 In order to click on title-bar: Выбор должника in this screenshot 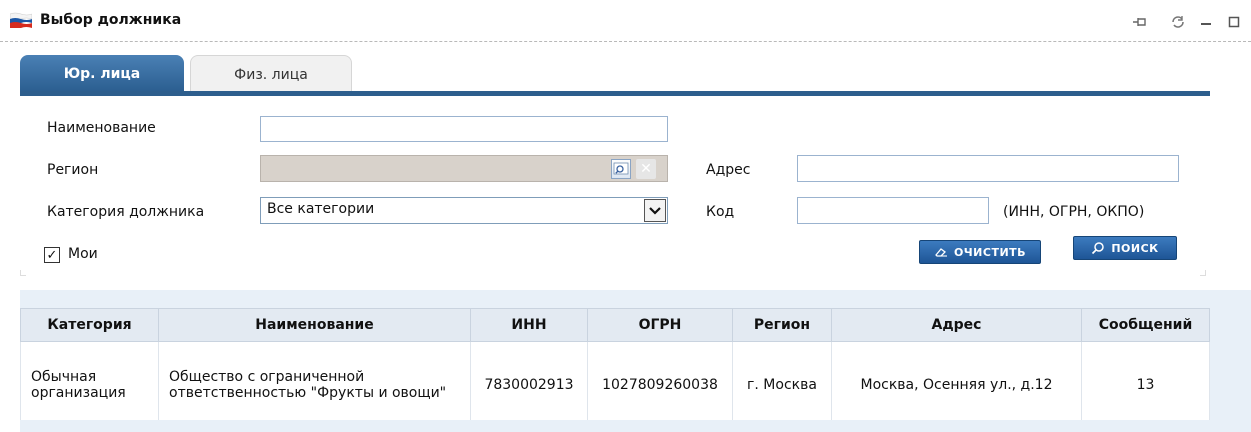, I will do `click(625, 21)`.